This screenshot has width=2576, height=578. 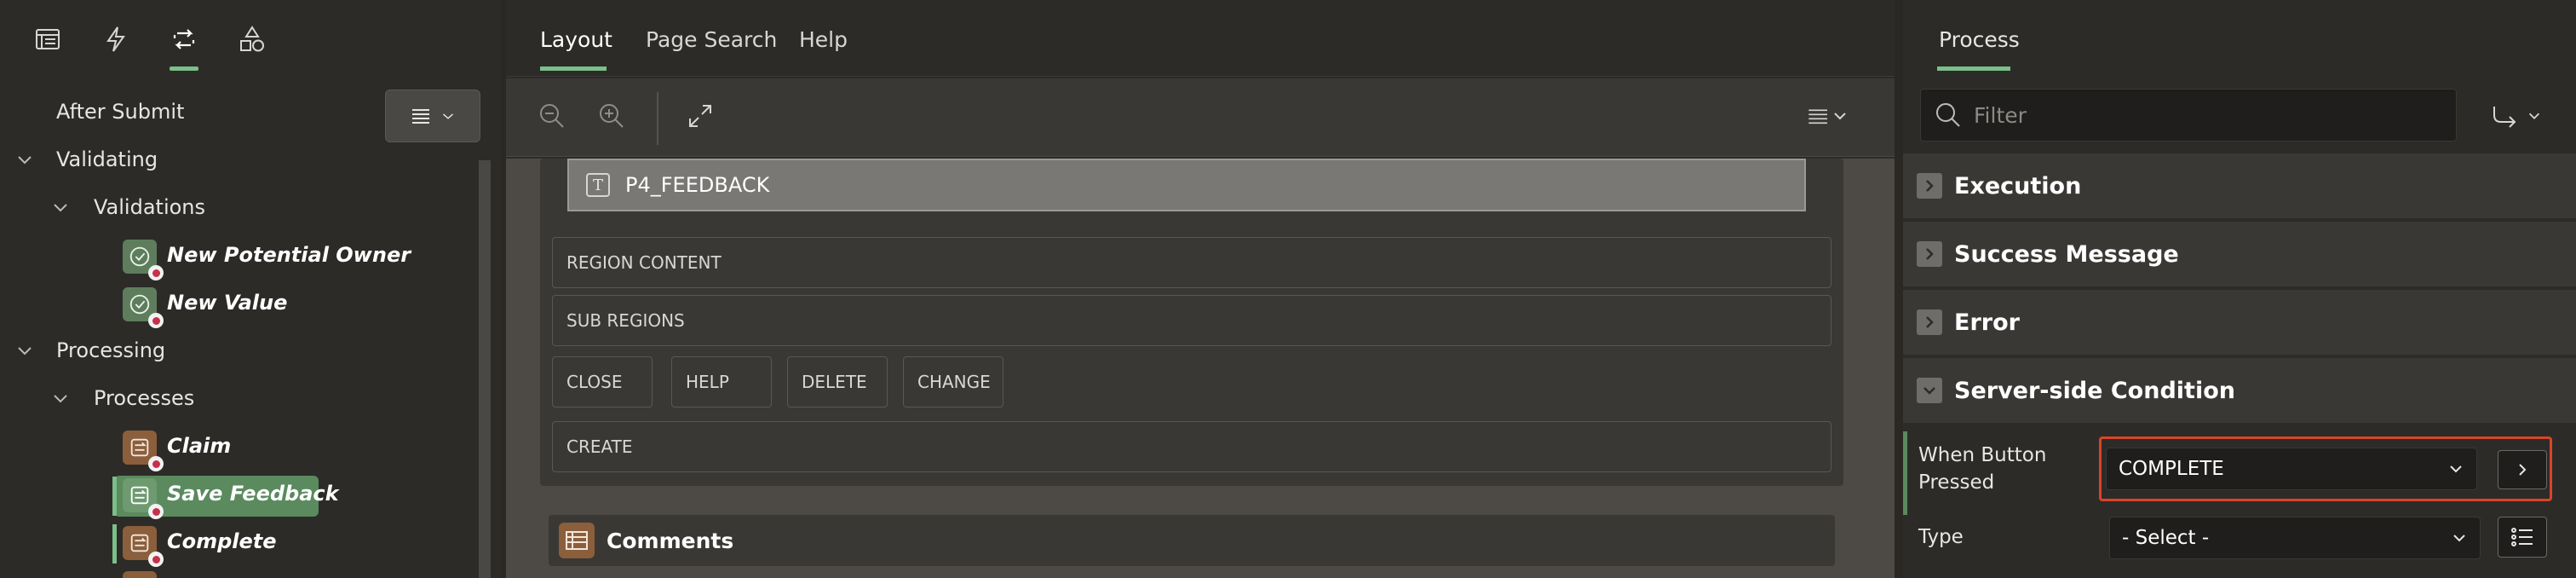 I want to click on tree-menu-button, so click(x=433, y=116).